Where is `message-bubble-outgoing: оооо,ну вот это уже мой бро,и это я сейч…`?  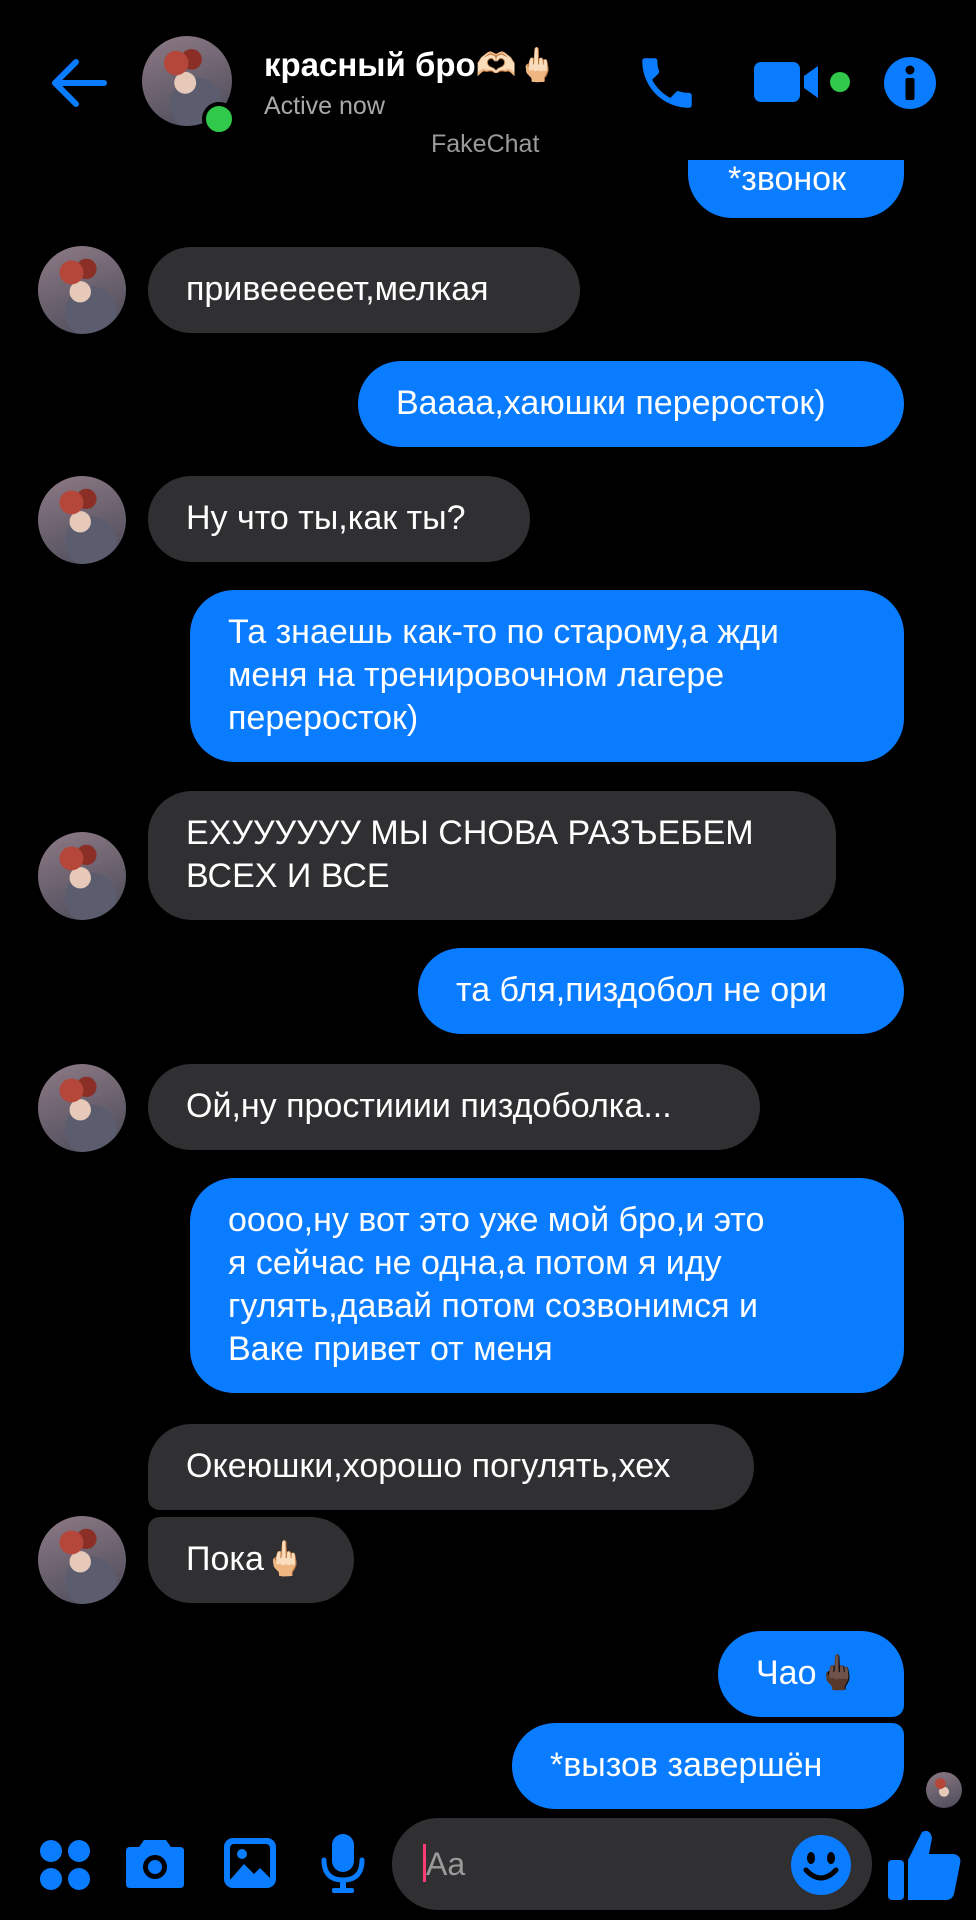 message-bubble-outgoing: оооо,ну вот это уже мой бро,и это я сейч… is located at coordinates (547, 1285).